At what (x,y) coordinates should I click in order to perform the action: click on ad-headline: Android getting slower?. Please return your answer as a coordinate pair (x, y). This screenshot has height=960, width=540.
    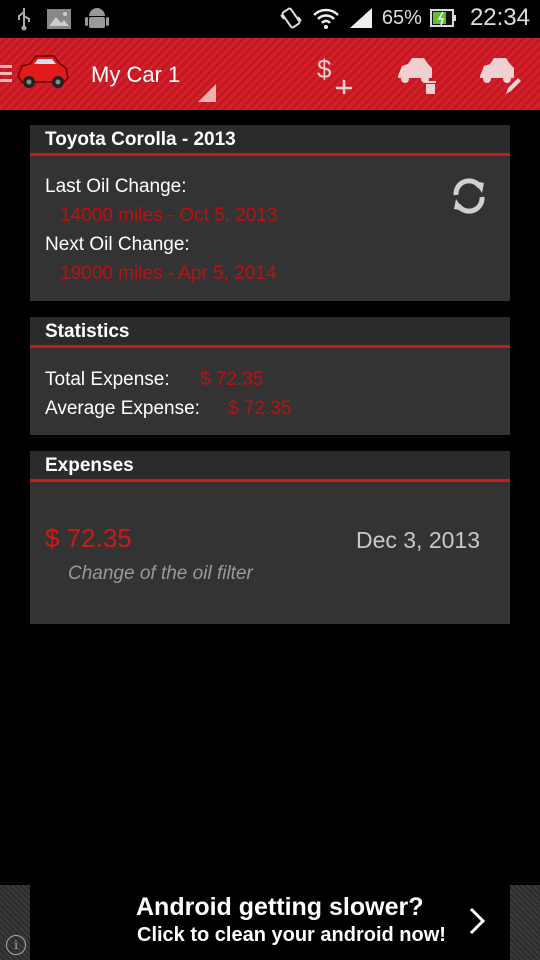
    Looking at the image, I should click on (280, 907).